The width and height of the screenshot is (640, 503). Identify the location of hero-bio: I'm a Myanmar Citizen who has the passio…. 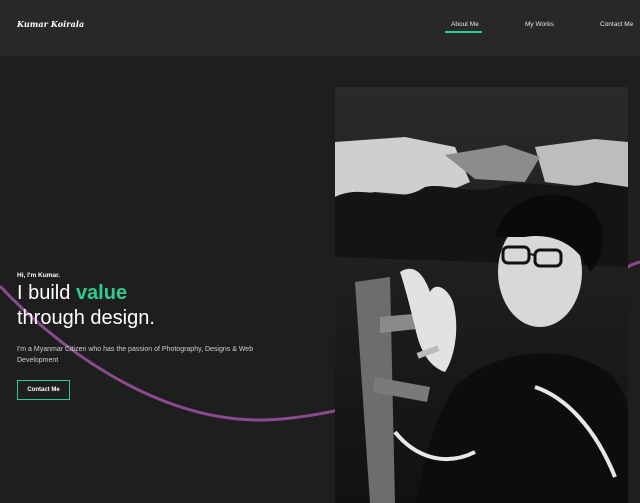
(135, 355).